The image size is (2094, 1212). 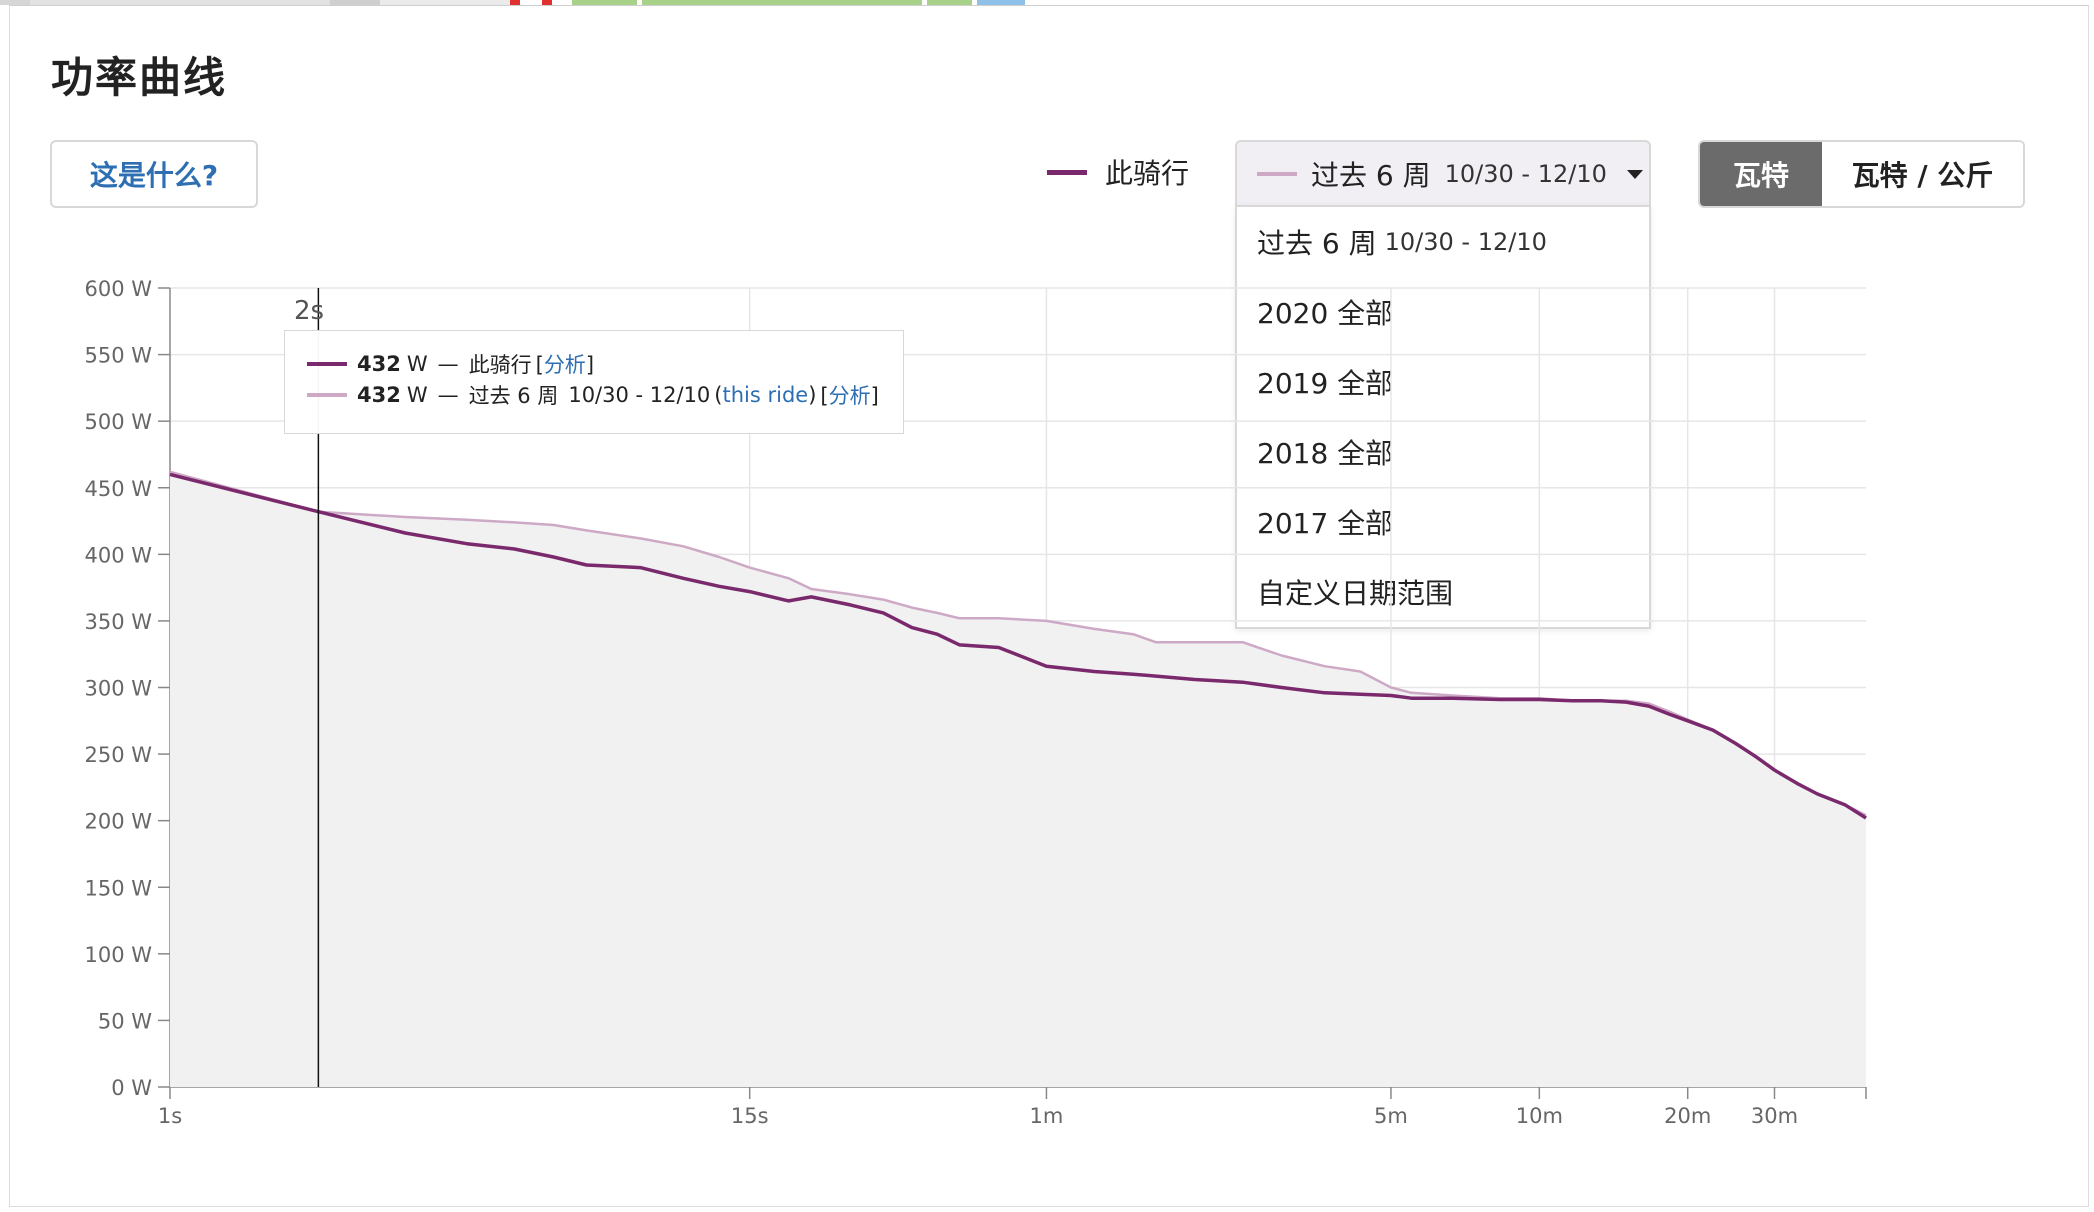 What do you see at coordinates (118, 622) in the screenshot?
I see `y-tick-label: 350 W` at bounding box center [118, 622].